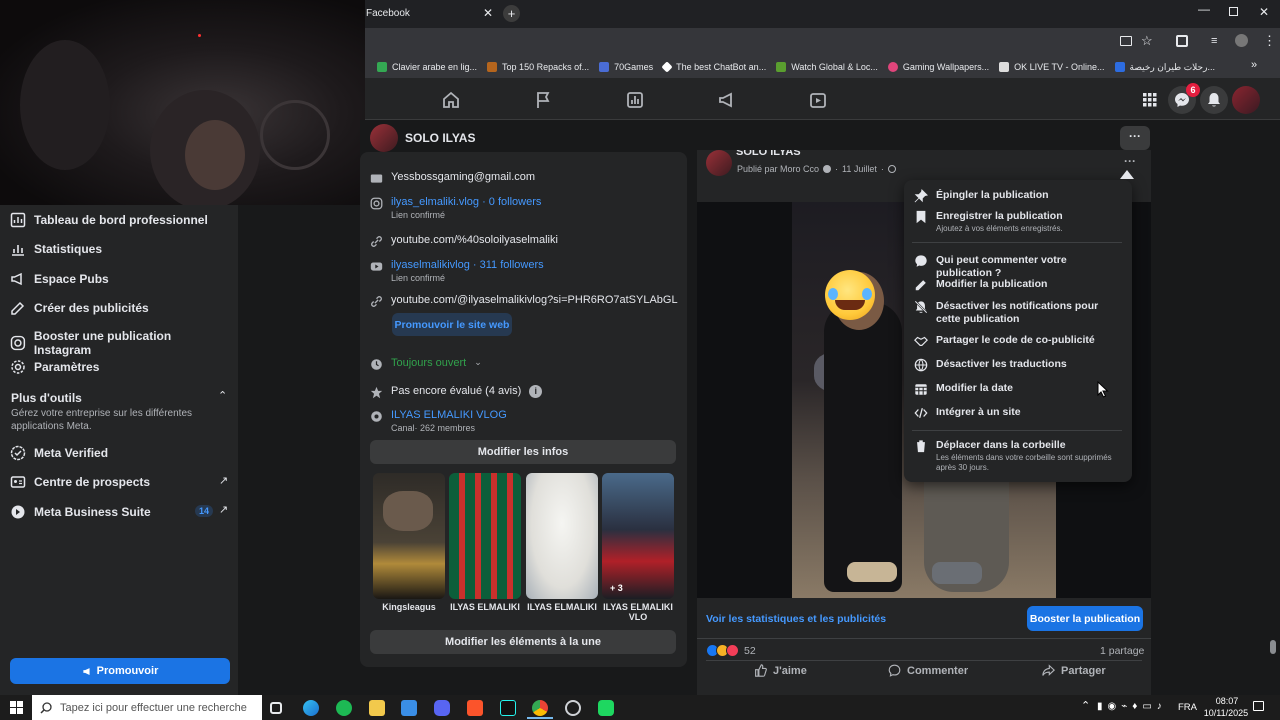 This screenshot has width=1280, height=720. What do you see at coordinates (928, 670) in the screenshot?
I see `comment-button: Commenter` at bounding box center [928, 670].